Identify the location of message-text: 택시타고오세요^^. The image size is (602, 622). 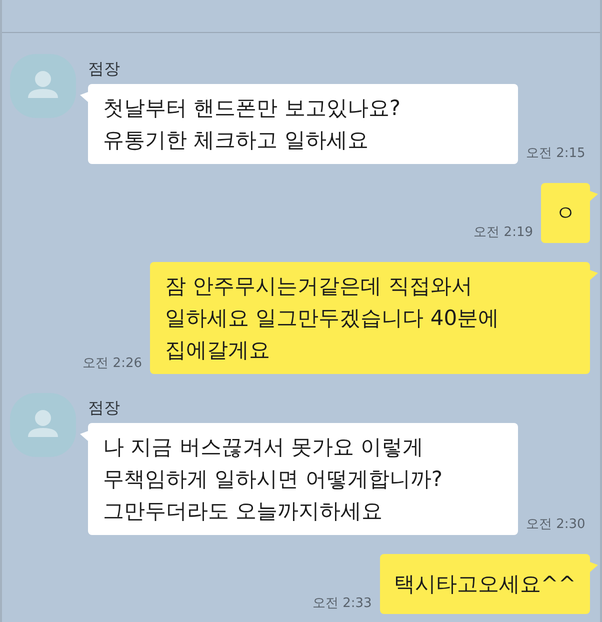
(485, 584).